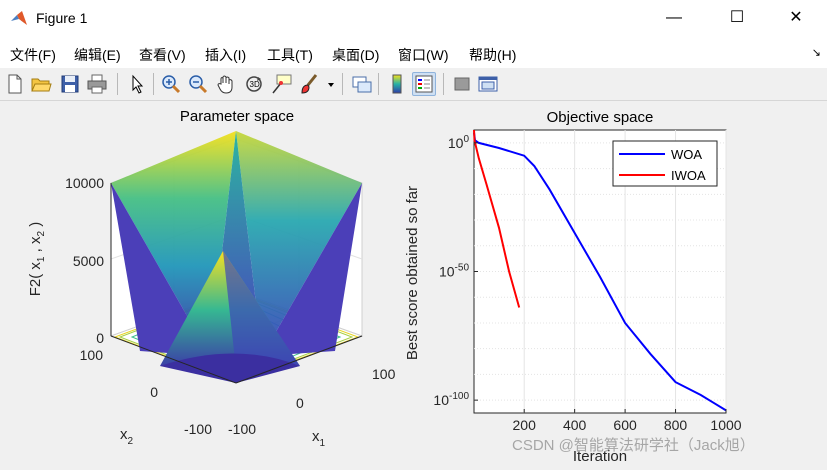  I want to click on x-tick-label: 1000, so click(725, 425).